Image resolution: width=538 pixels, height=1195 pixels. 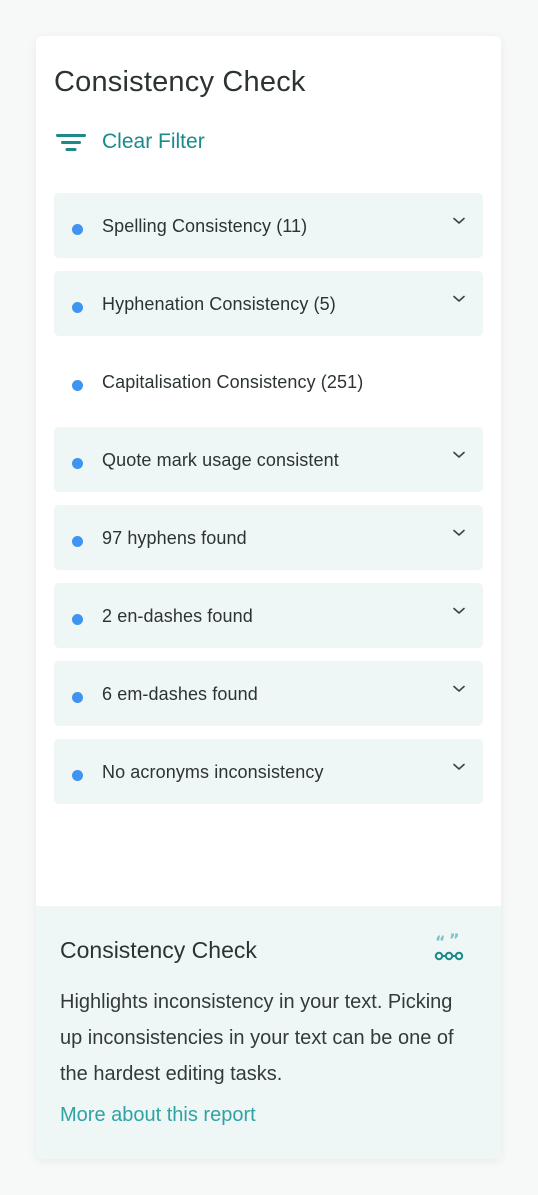 I want to click on list-item-spelling: Spelling Consistency (11), so click(x=268, y=225).